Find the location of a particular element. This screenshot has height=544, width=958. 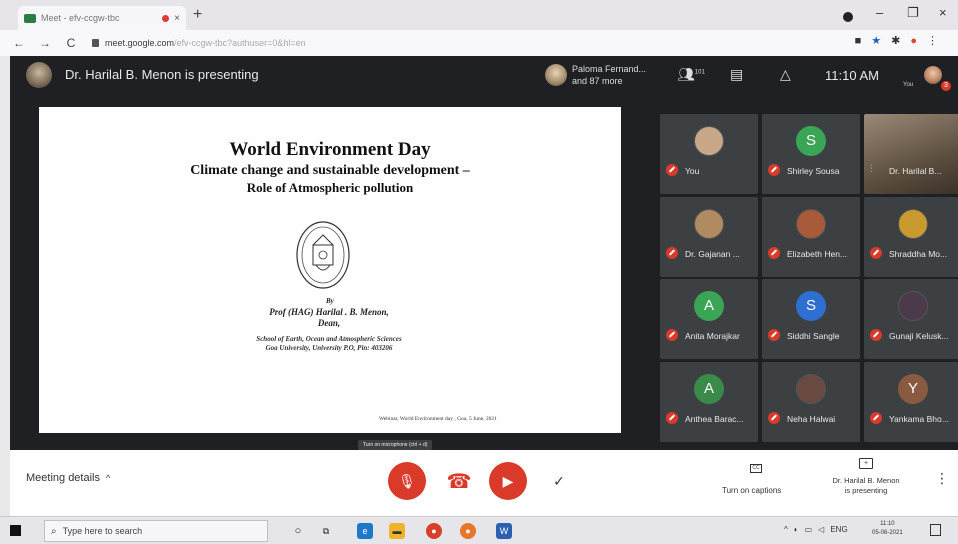

firefox-icon: ● is located at coordinates (468, 531).